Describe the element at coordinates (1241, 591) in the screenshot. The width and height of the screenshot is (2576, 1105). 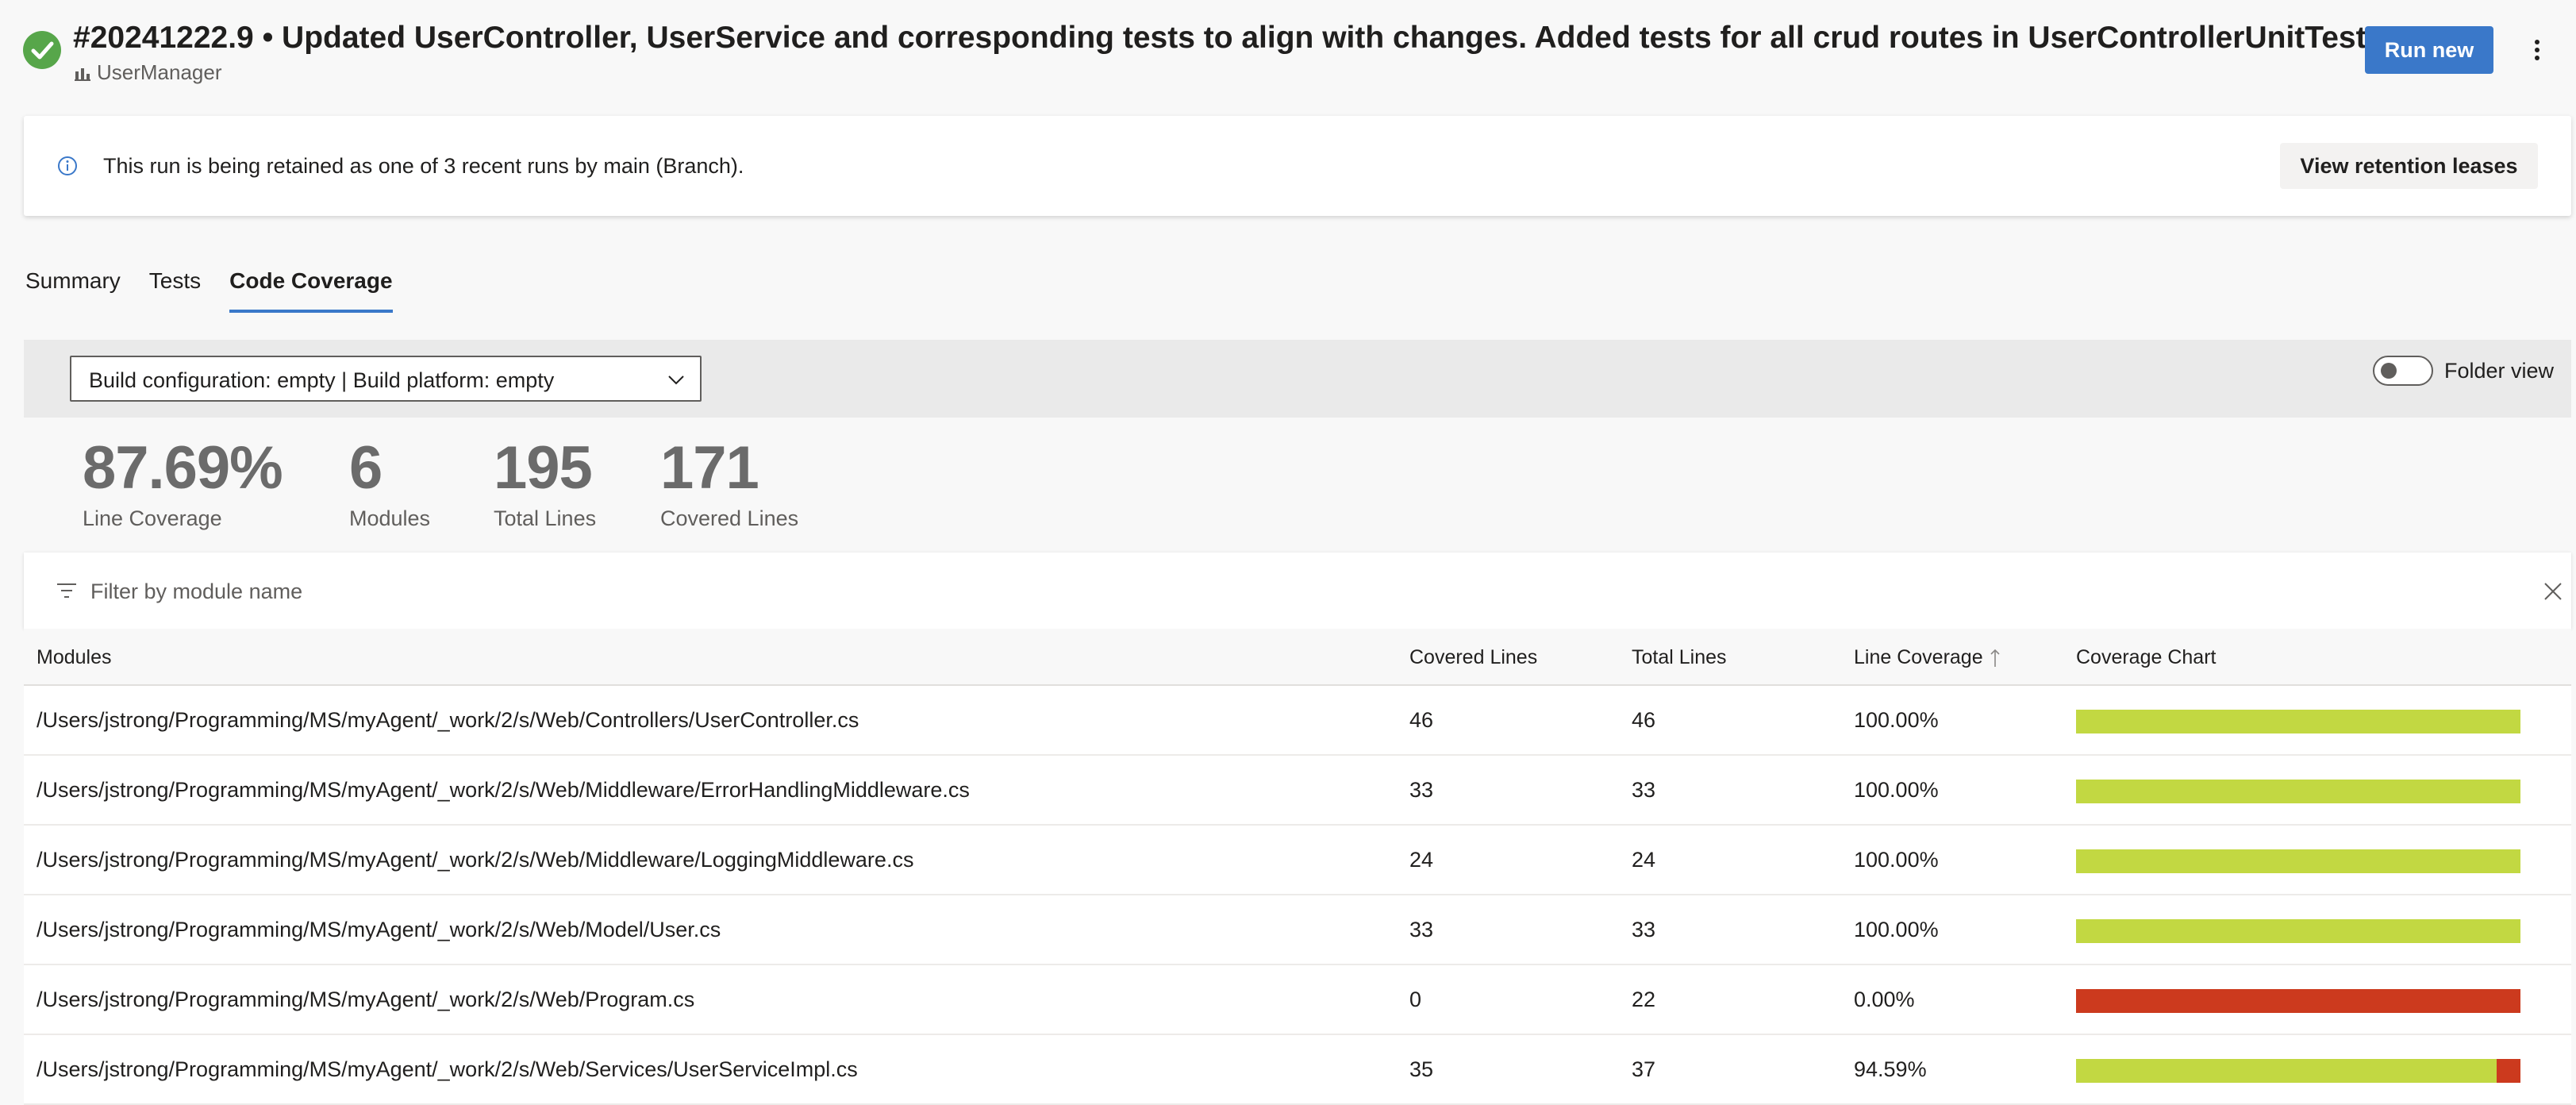
I see `module-filter-input` at that location.